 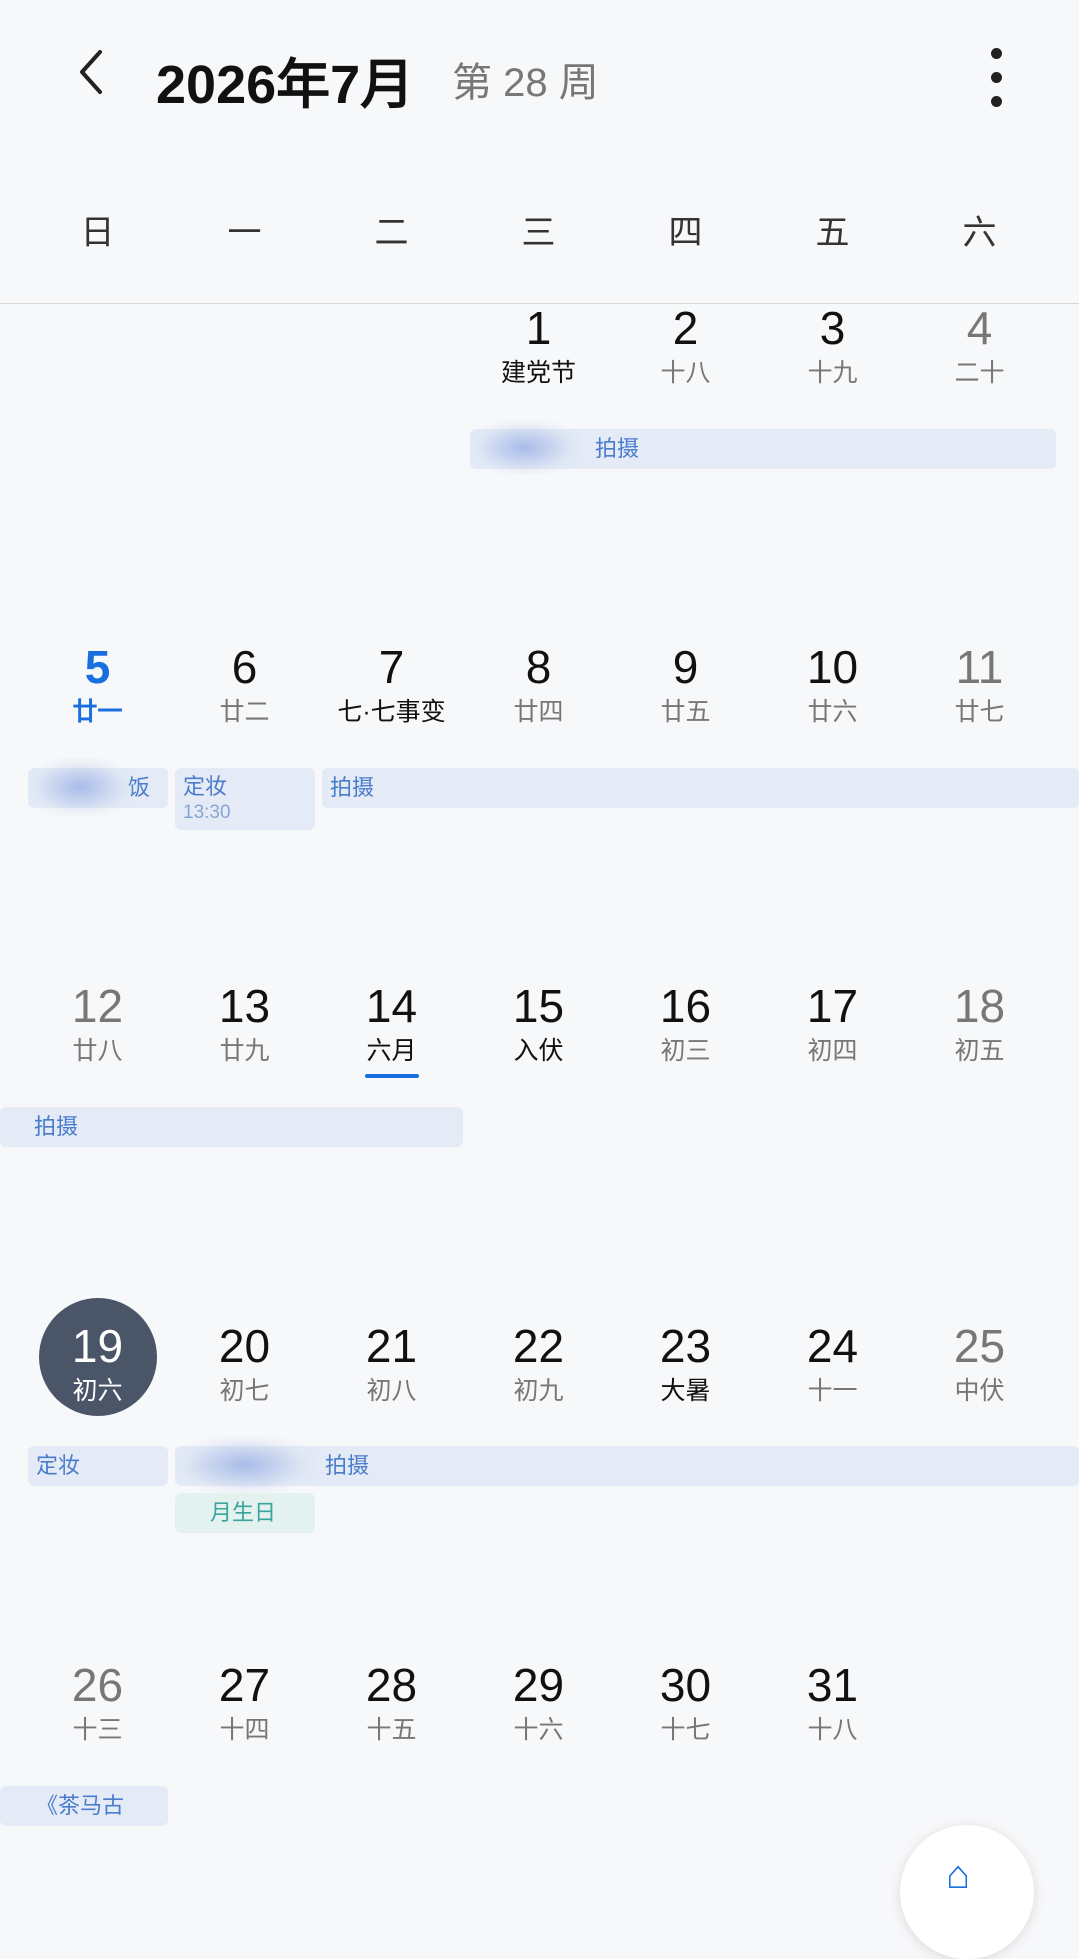 What do you see at coordinates (958, 1875) in the screenshot?
I see `add-icon: ⌂` at bounding box center [958, 1875].